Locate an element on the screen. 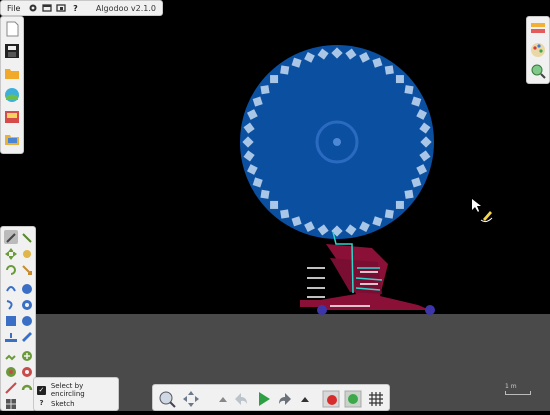 Image resolution: width=550 pixels, height=415 pixels. fixate-tool-icon is located at coordinates (27, 371).